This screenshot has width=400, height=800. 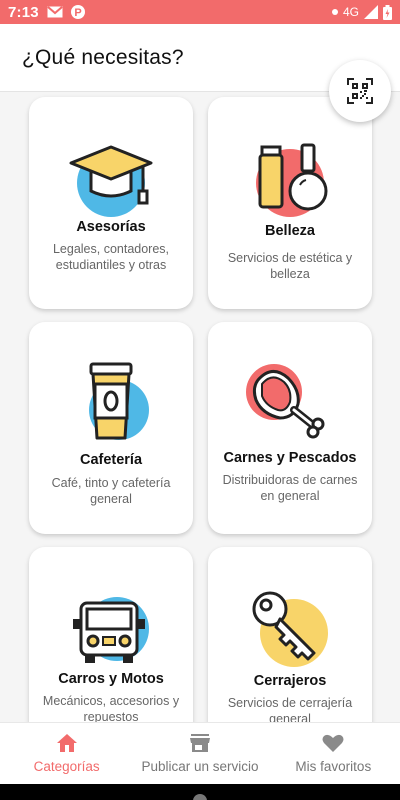 What do you see at coordinates (66, 753) in the screenshot?
I see `nav-categorias: Categorías` at bounding box center [66, 753].